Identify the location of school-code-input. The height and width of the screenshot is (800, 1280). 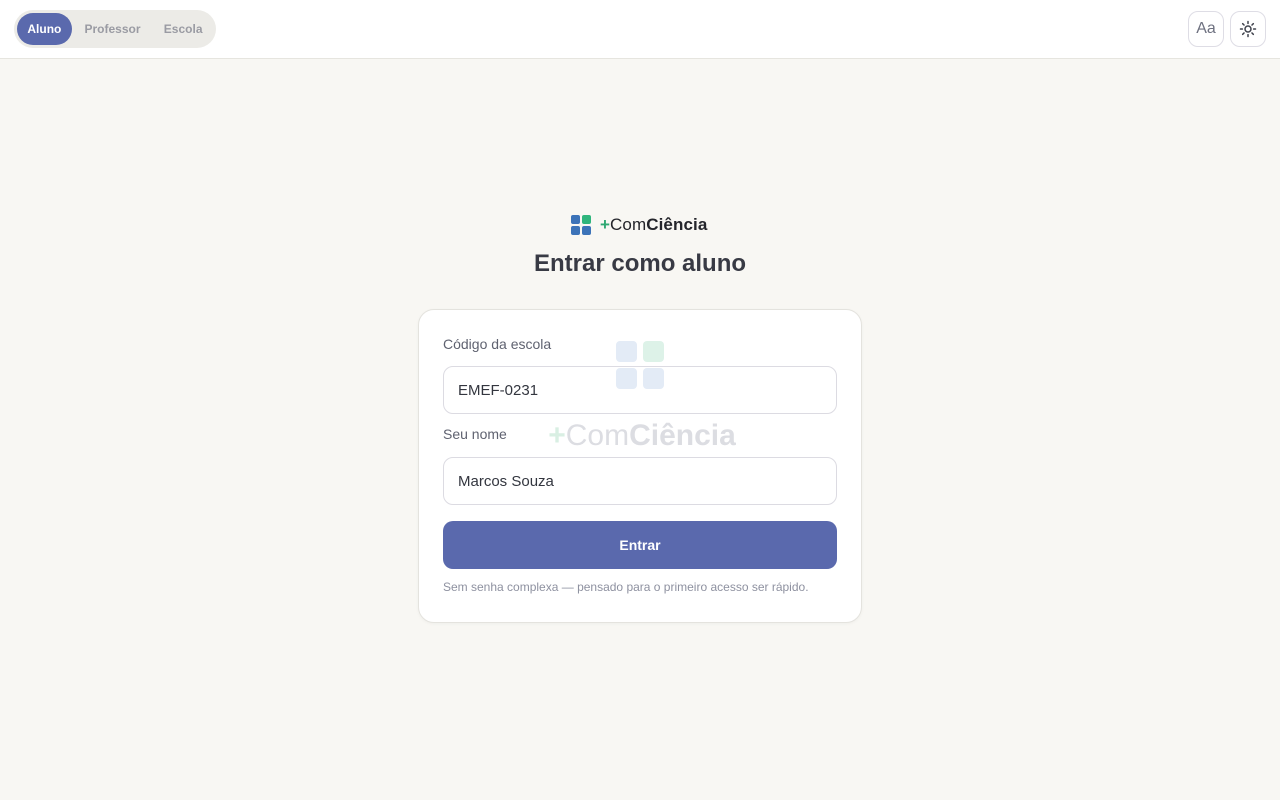
(640, 390).